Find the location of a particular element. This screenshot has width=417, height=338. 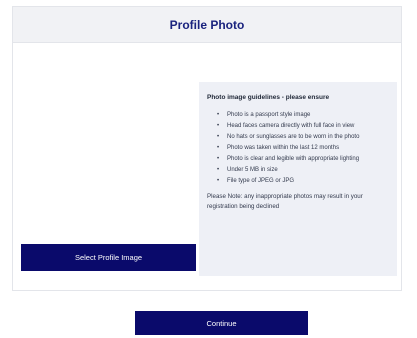

guideline-text: File type of JPEG or JPG is located at coordinates (261, 181).